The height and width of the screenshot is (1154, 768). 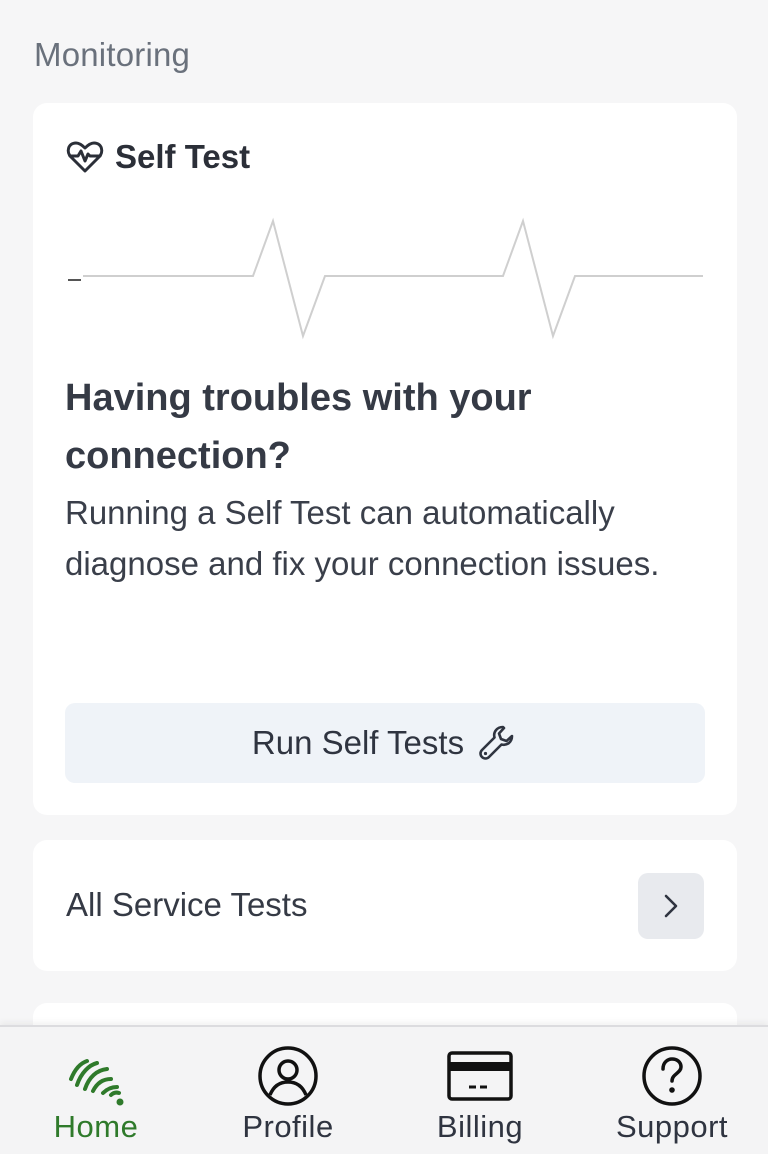 I want to click on tab-support: Support, so click(x=672, y=1090).